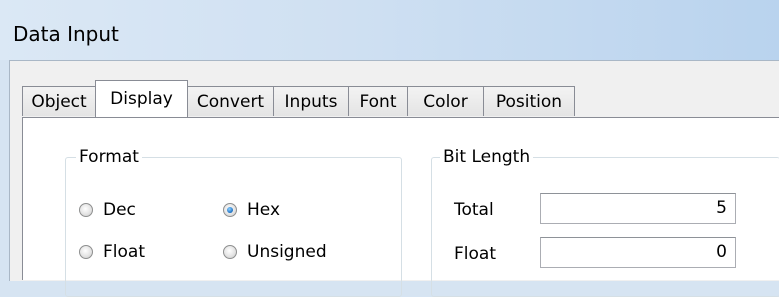 The width and height of the screenshot is (779, 297). What do you see at coordinates (124, 252) in the screenshot?
I see `radio-float-label: Float` at bounding box center [124, 252].